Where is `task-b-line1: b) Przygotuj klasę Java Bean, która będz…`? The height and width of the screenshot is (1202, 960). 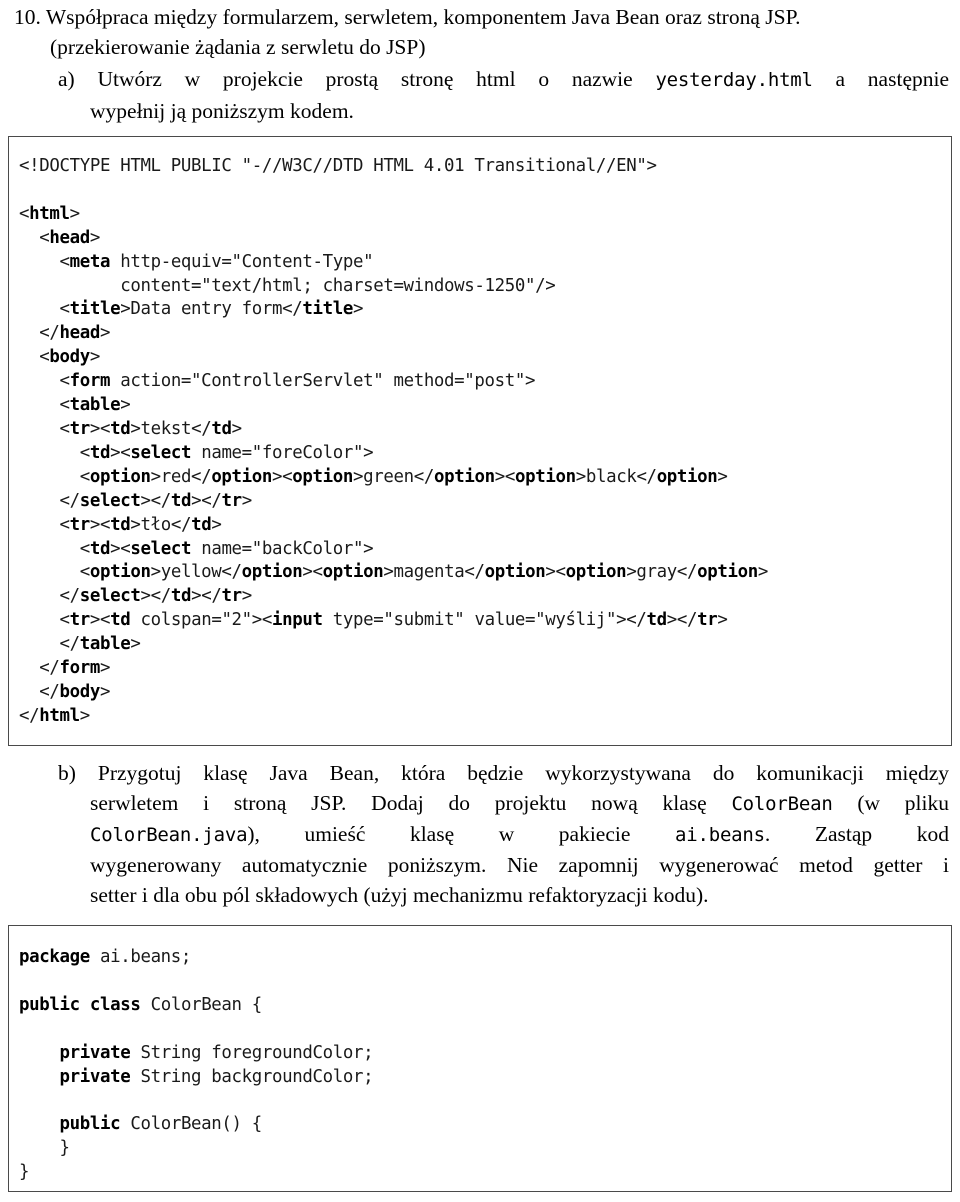 task-b-line1: b) Przygotuj klasę Java Bean, która będz… is located at coordinates (503, 773).